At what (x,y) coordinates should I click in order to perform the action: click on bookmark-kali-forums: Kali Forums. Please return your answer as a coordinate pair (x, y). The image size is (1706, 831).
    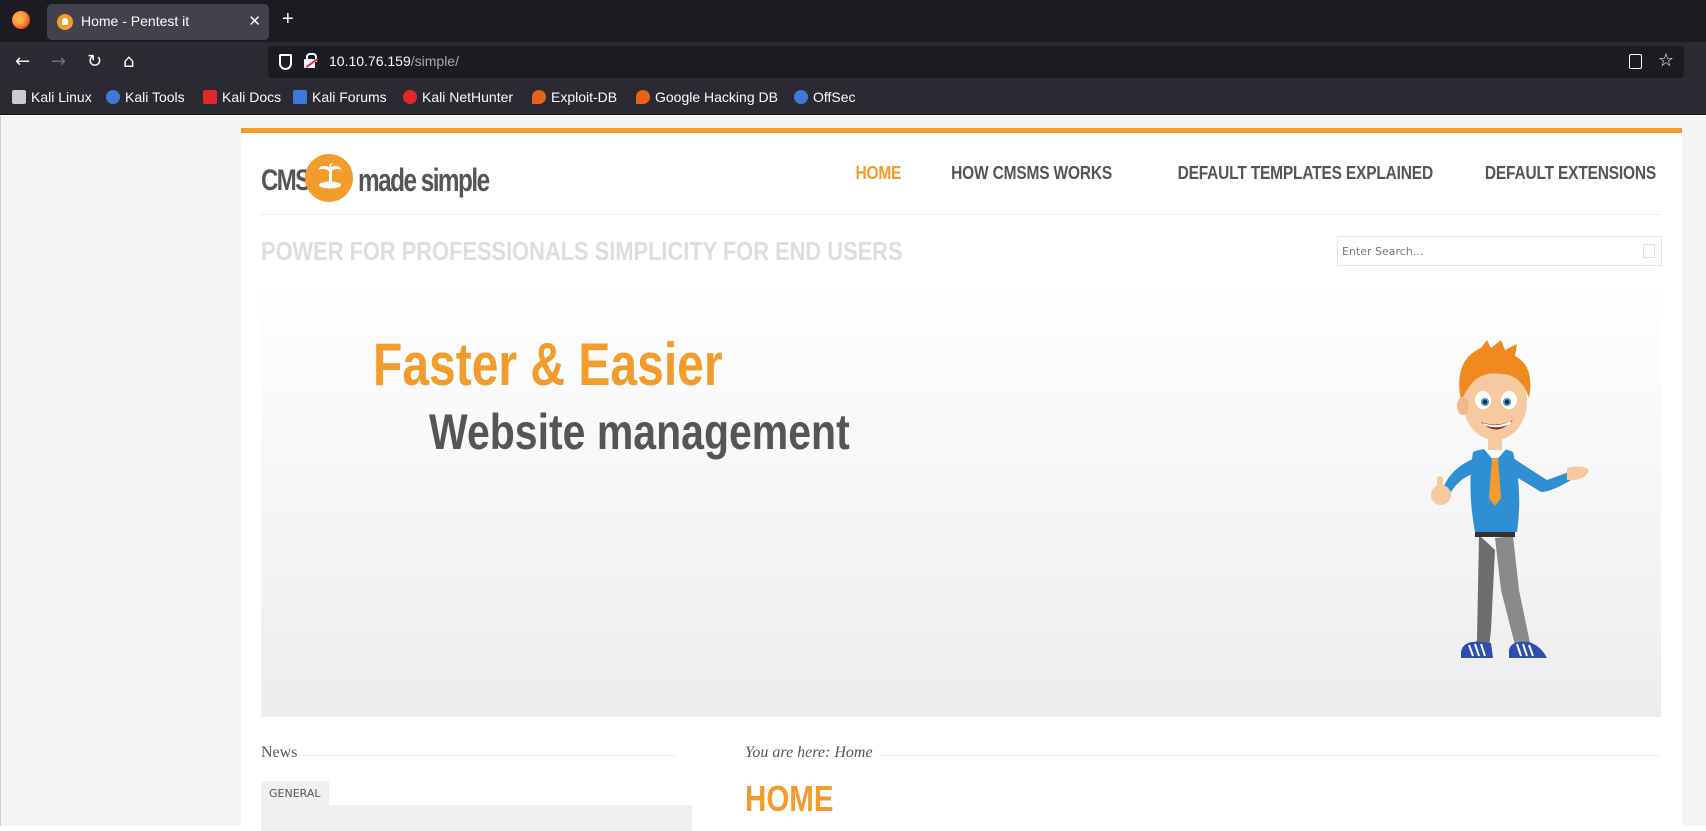
    Looking at the image, I should click on (340, 97).